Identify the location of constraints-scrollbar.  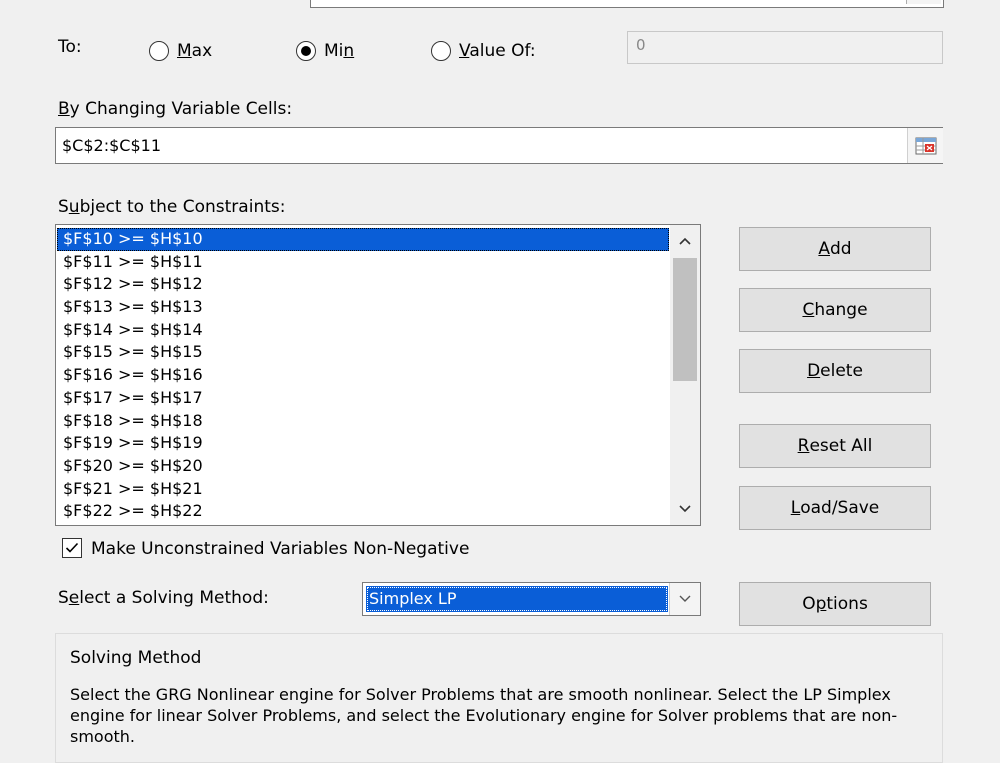
(685, 375).